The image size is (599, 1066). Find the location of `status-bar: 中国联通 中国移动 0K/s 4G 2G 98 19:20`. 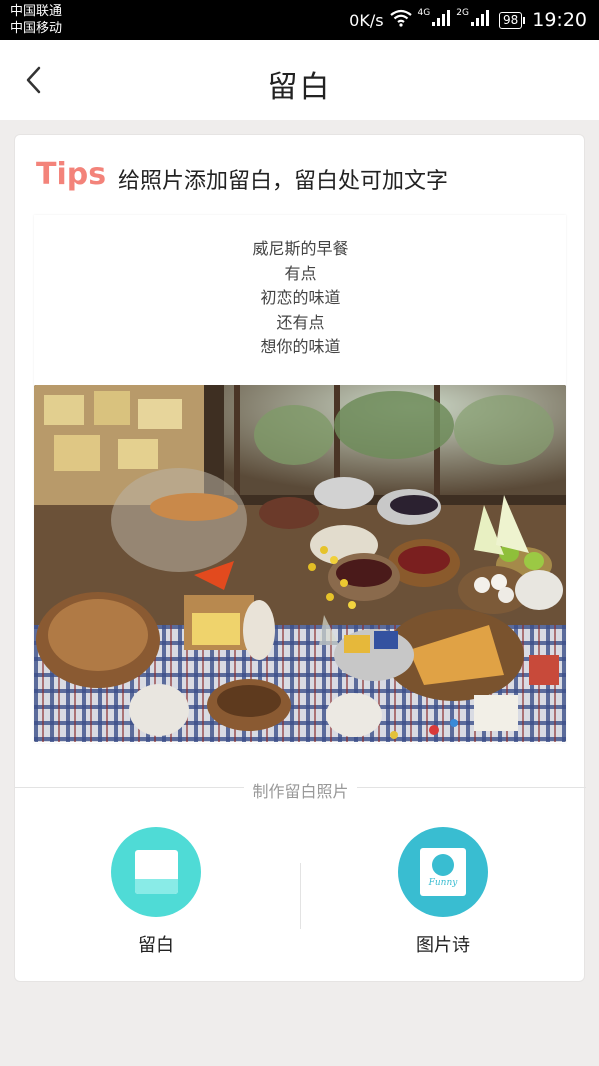

status-bar: 中国联通 中国移动 0K/s 4G 2G 98 19:20 is located at coordinates (299, 20).